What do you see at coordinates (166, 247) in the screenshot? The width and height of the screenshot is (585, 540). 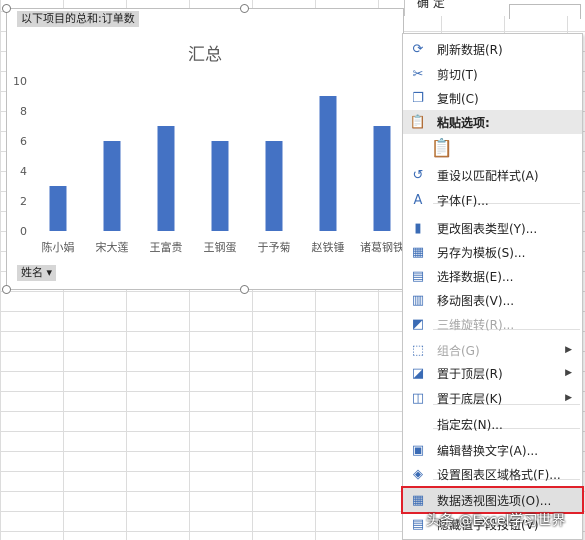 I see `x-tick-label: 王富贵` at bounding box center [166, 247].